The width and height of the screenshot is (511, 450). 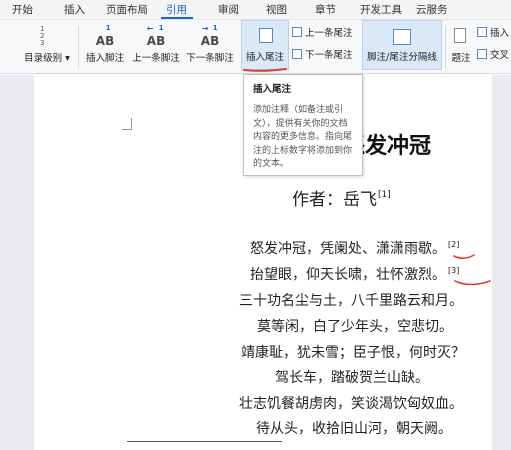 I want to click on toc-level-button: 123 目录级别 ▾, so click(x=47, y=45).